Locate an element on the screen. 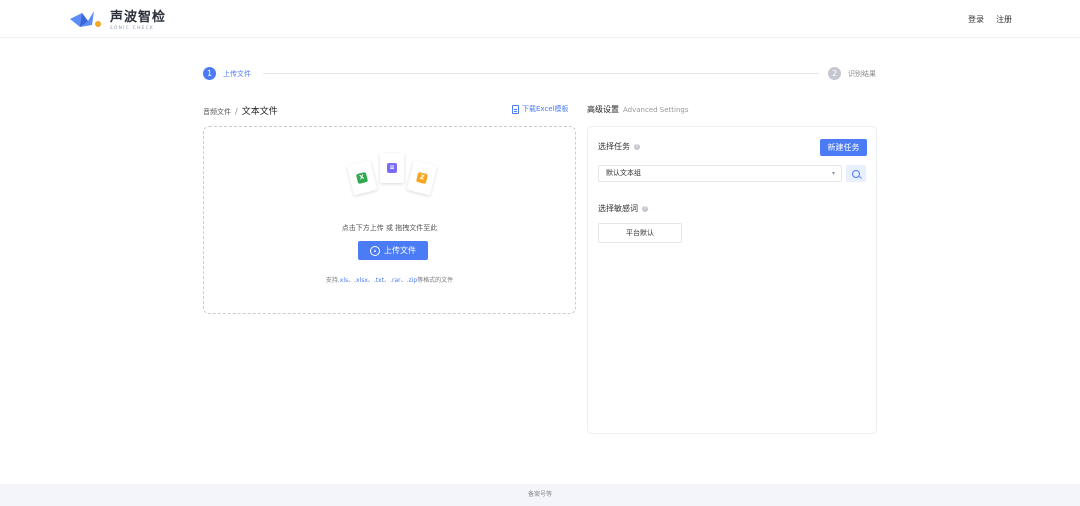 The width and height of the screenshot is (1080, 506). progress-steps: 1 上传文件 2 识别结果 is located at coordinates (540, 74).